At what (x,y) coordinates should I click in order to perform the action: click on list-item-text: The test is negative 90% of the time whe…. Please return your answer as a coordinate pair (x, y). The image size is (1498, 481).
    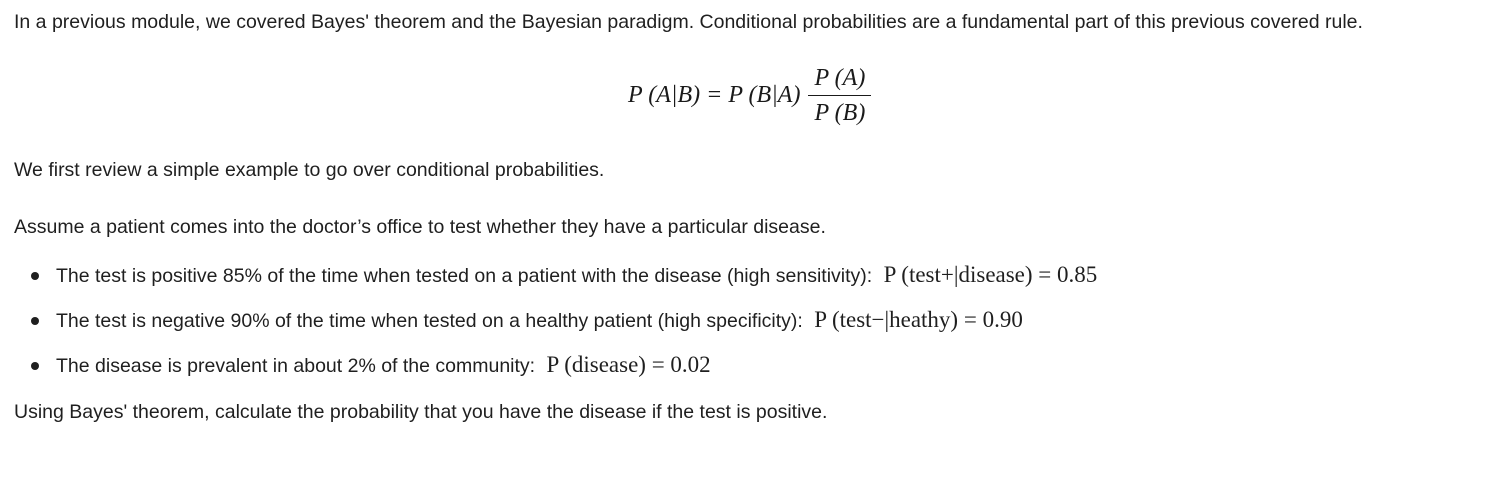
    Looking at the image, I should click on (429, 321).